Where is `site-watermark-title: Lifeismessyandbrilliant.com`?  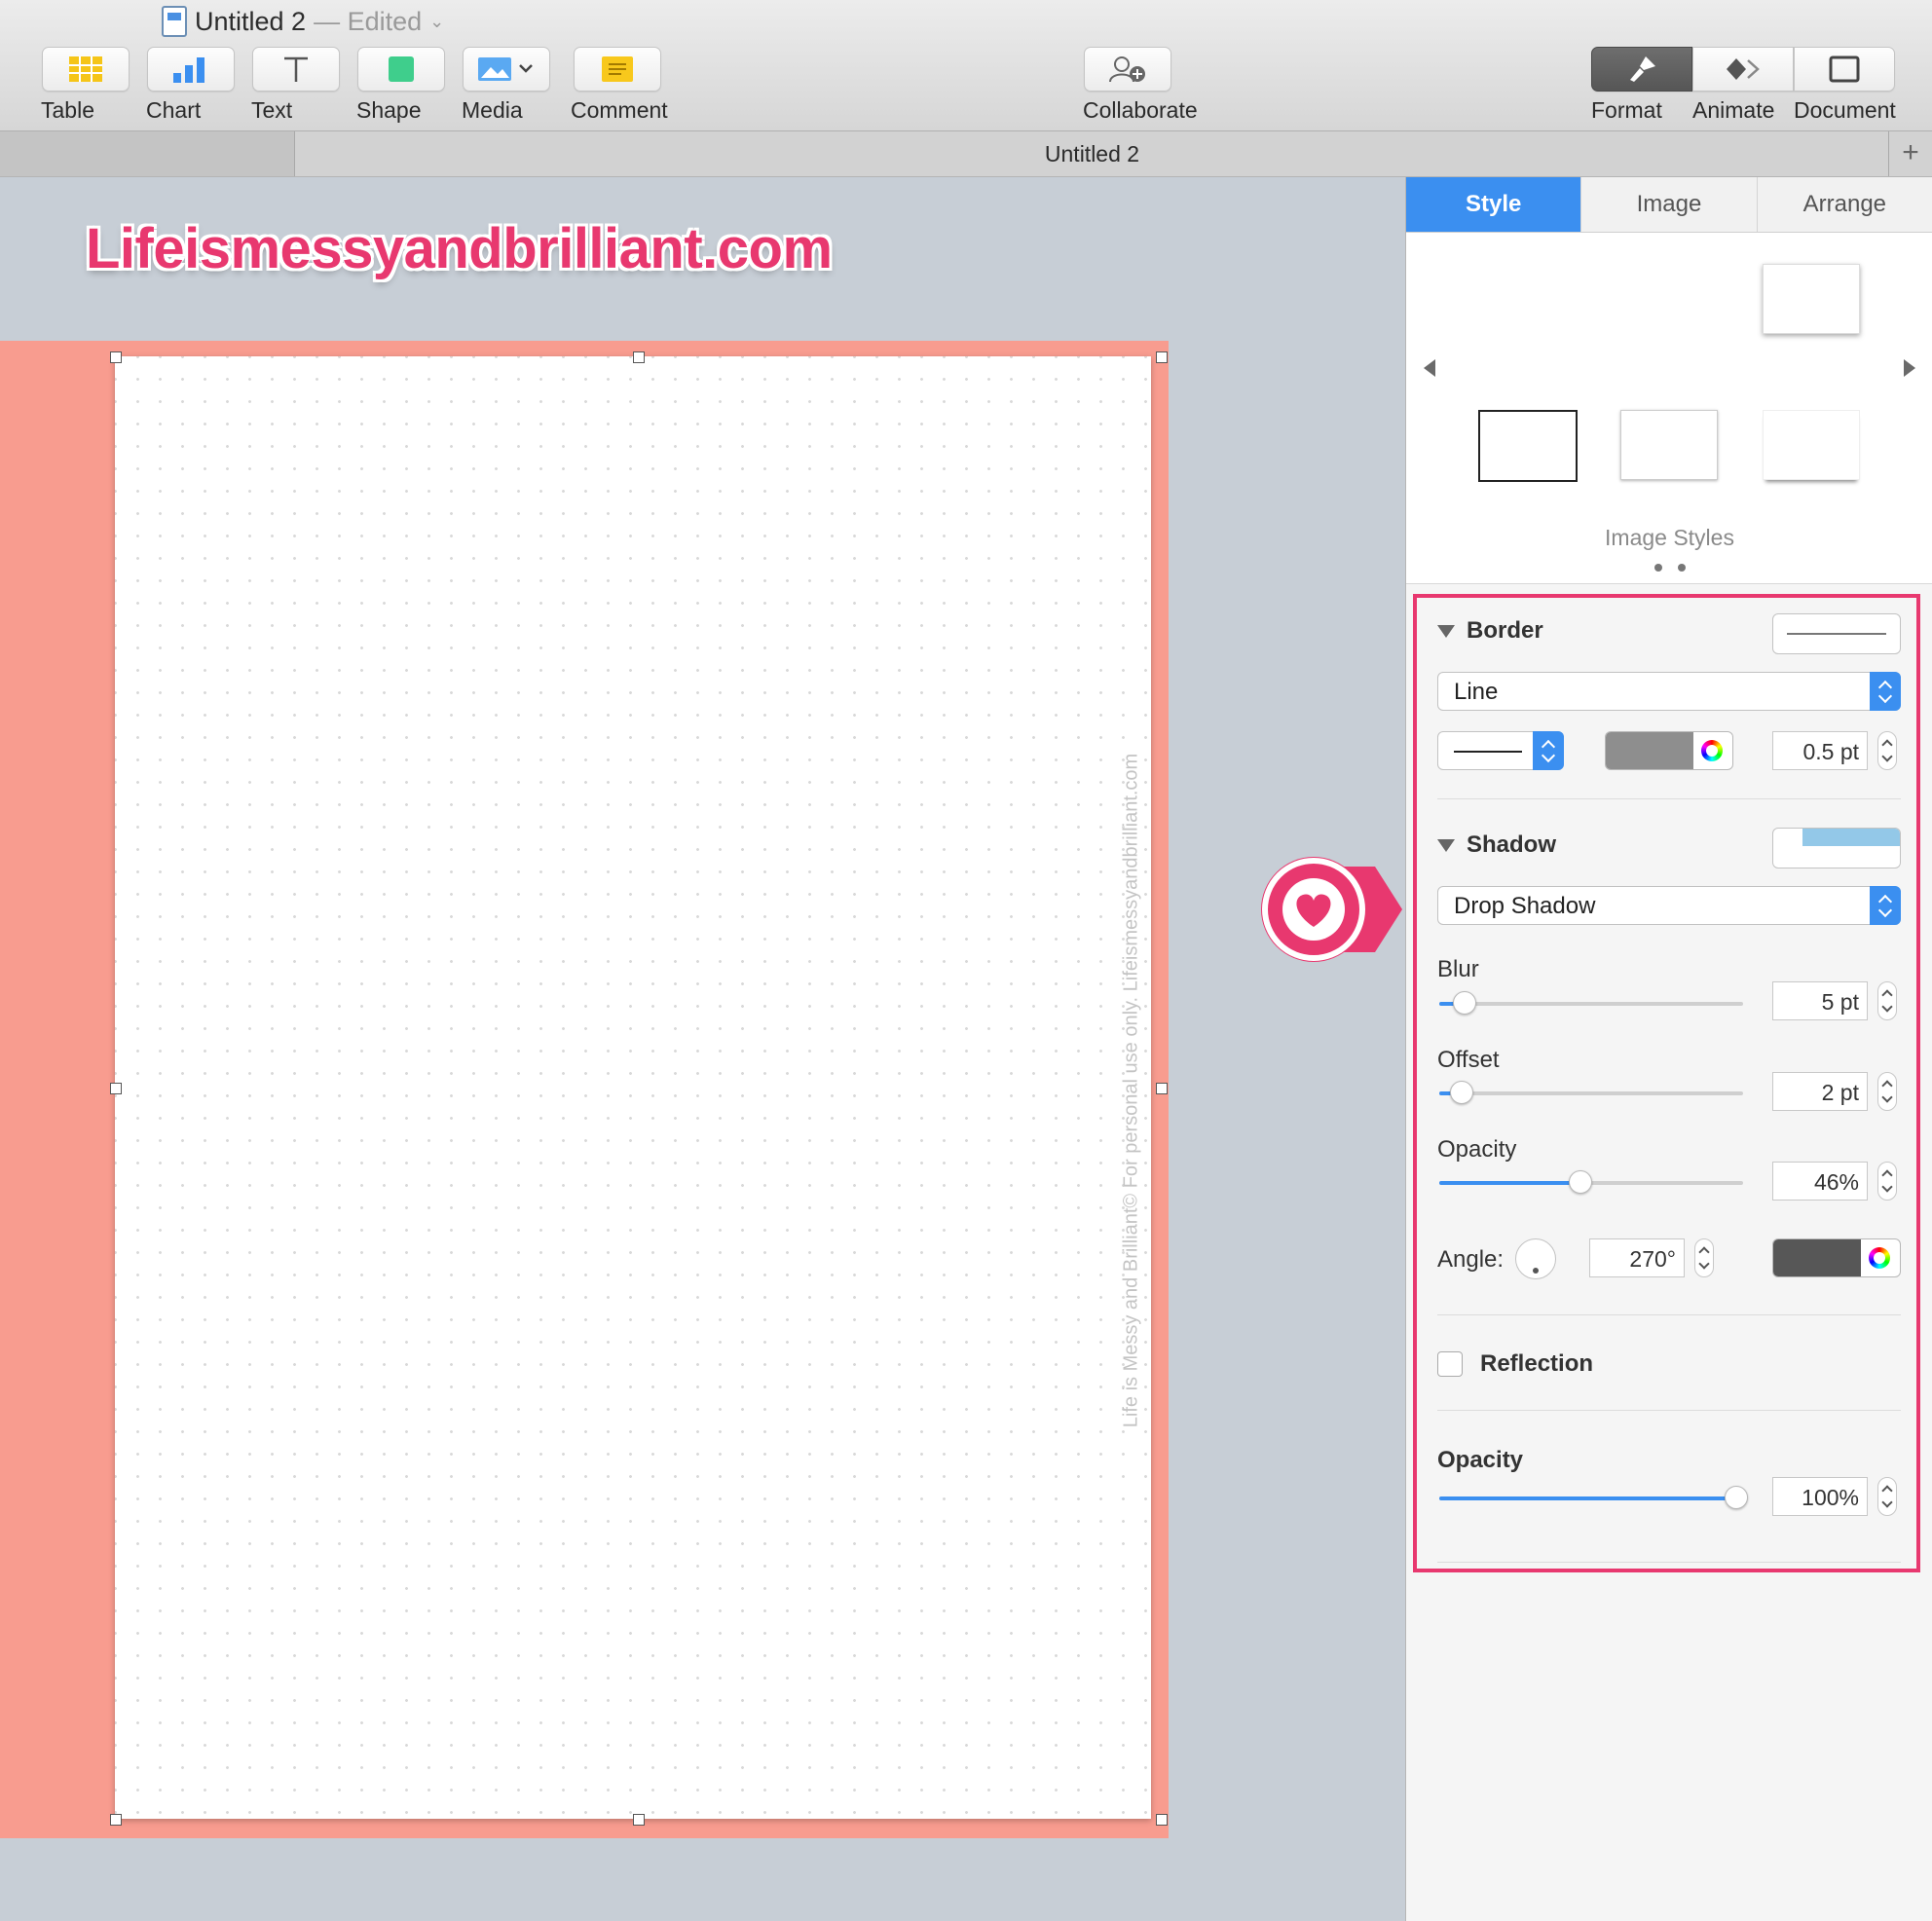
site-watermark-title: Lifeismessyandbrilliant.com is located at coordinates (459, 249).